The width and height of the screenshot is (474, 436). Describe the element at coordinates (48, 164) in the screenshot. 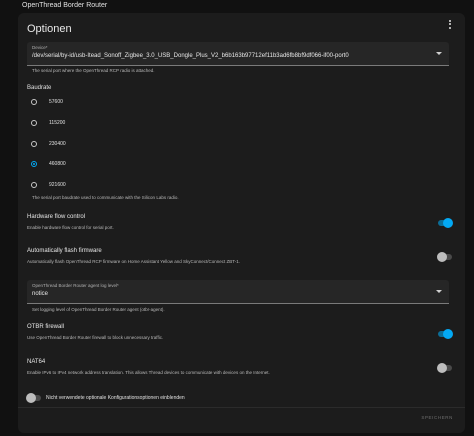

I see `radio-option-460800: 460800` at that location.